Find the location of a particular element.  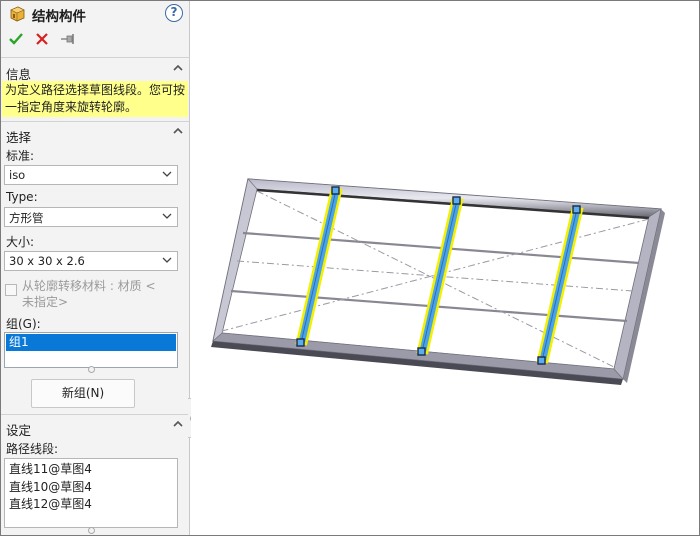

type-value: 方形管 is located at coordinates (26, 218).